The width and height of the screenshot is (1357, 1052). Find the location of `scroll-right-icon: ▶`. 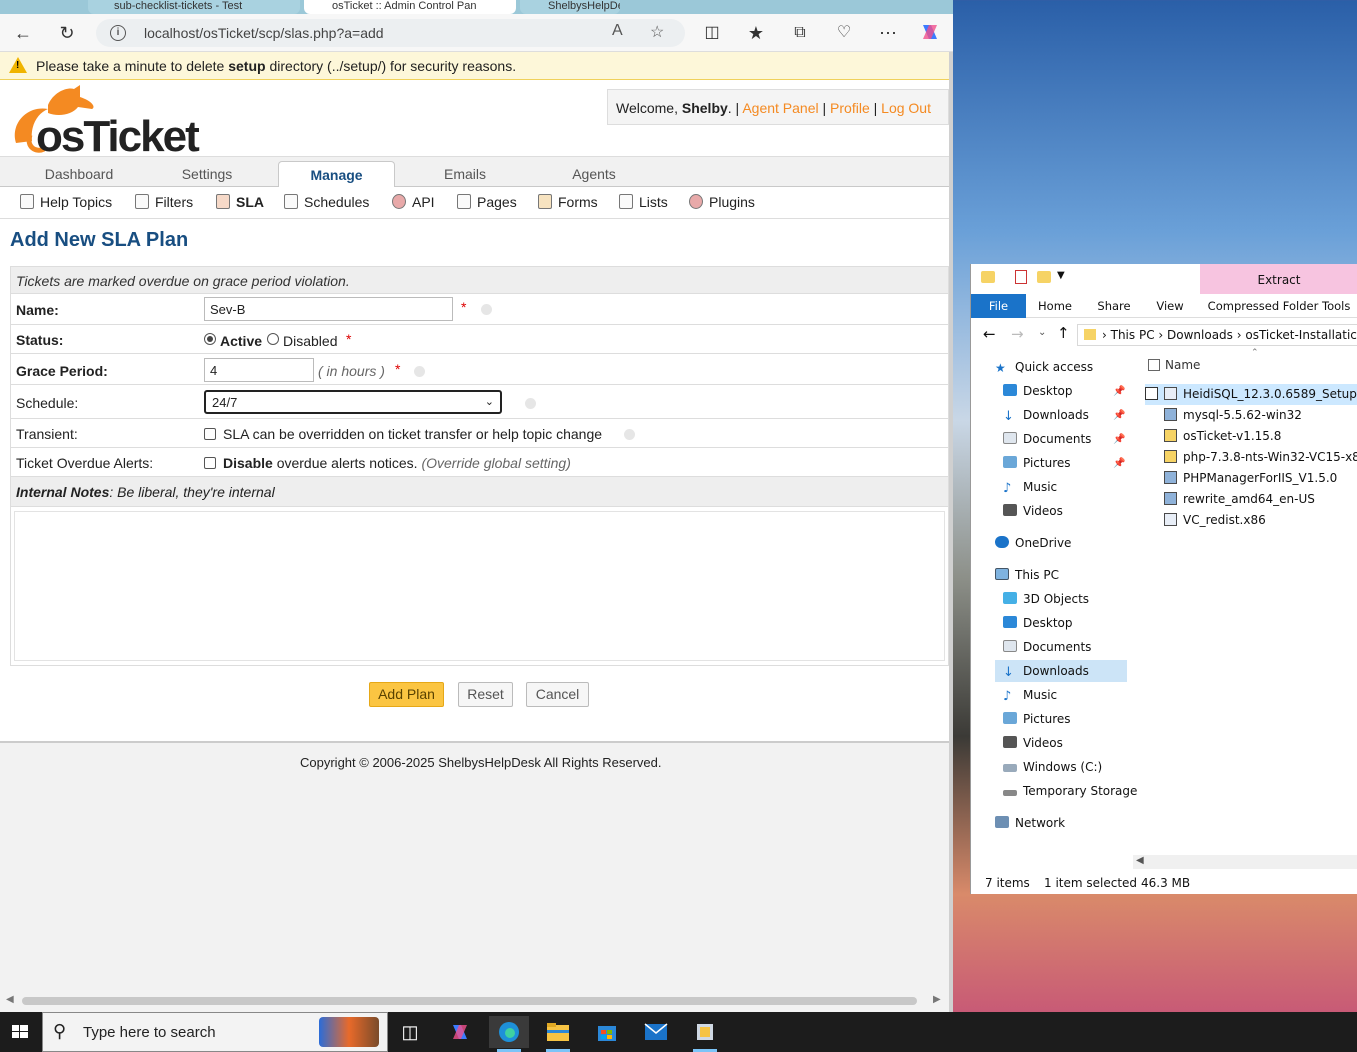

scroll-right-icon: ▶ is located at coordinates (937, 999).